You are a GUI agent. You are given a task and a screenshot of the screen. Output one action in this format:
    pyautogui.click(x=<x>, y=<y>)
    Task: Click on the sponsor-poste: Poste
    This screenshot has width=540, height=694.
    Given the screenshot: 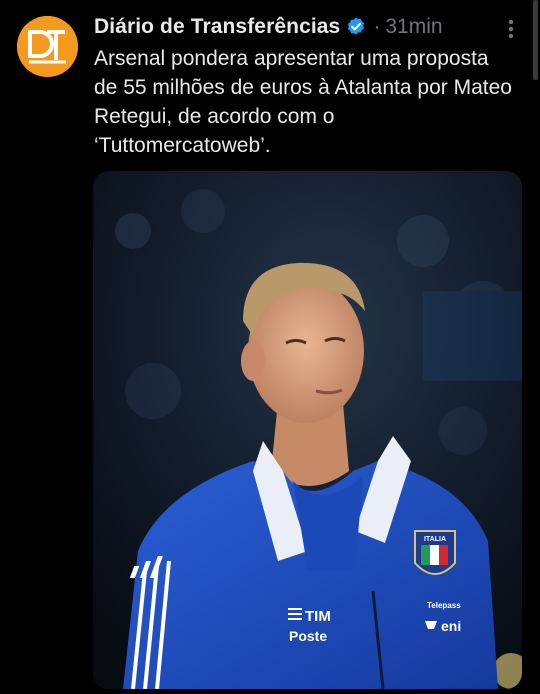 What is the action you would take?
    pyautogui.click(x=308, y=636)
    